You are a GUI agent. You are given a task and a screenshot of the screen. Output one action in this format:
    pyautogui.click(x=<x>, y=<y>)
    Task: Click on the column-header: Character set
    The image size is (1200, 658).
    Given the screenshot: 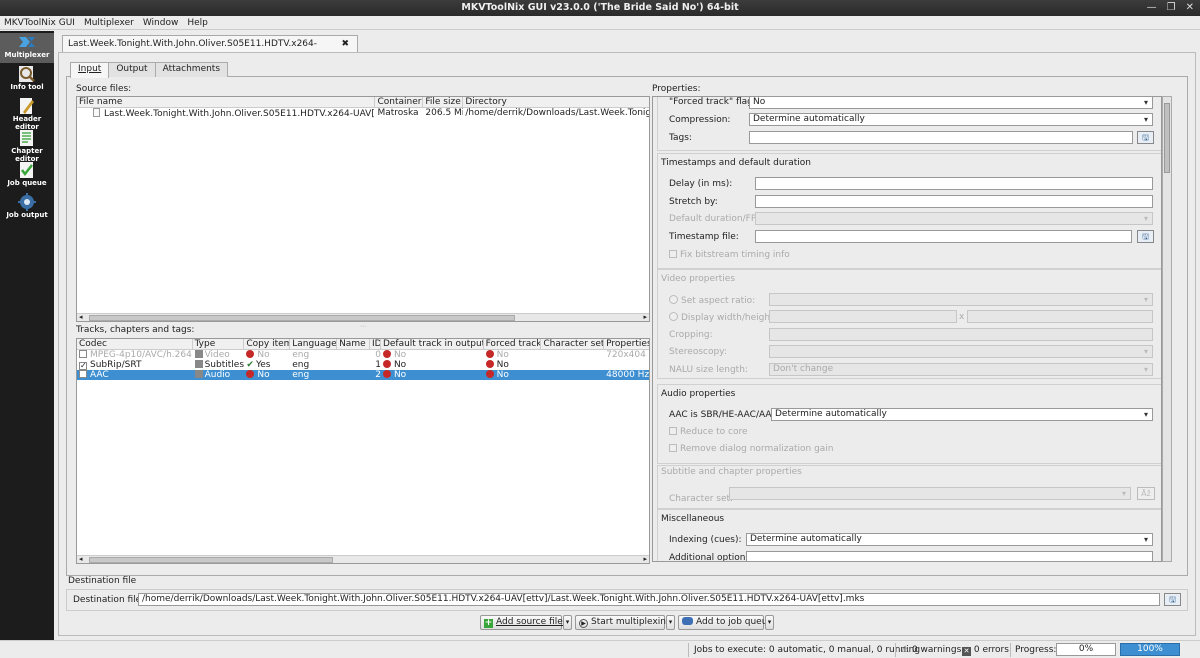 What is the action you would take?
    pyautogui.click(x=573, y=344)
    